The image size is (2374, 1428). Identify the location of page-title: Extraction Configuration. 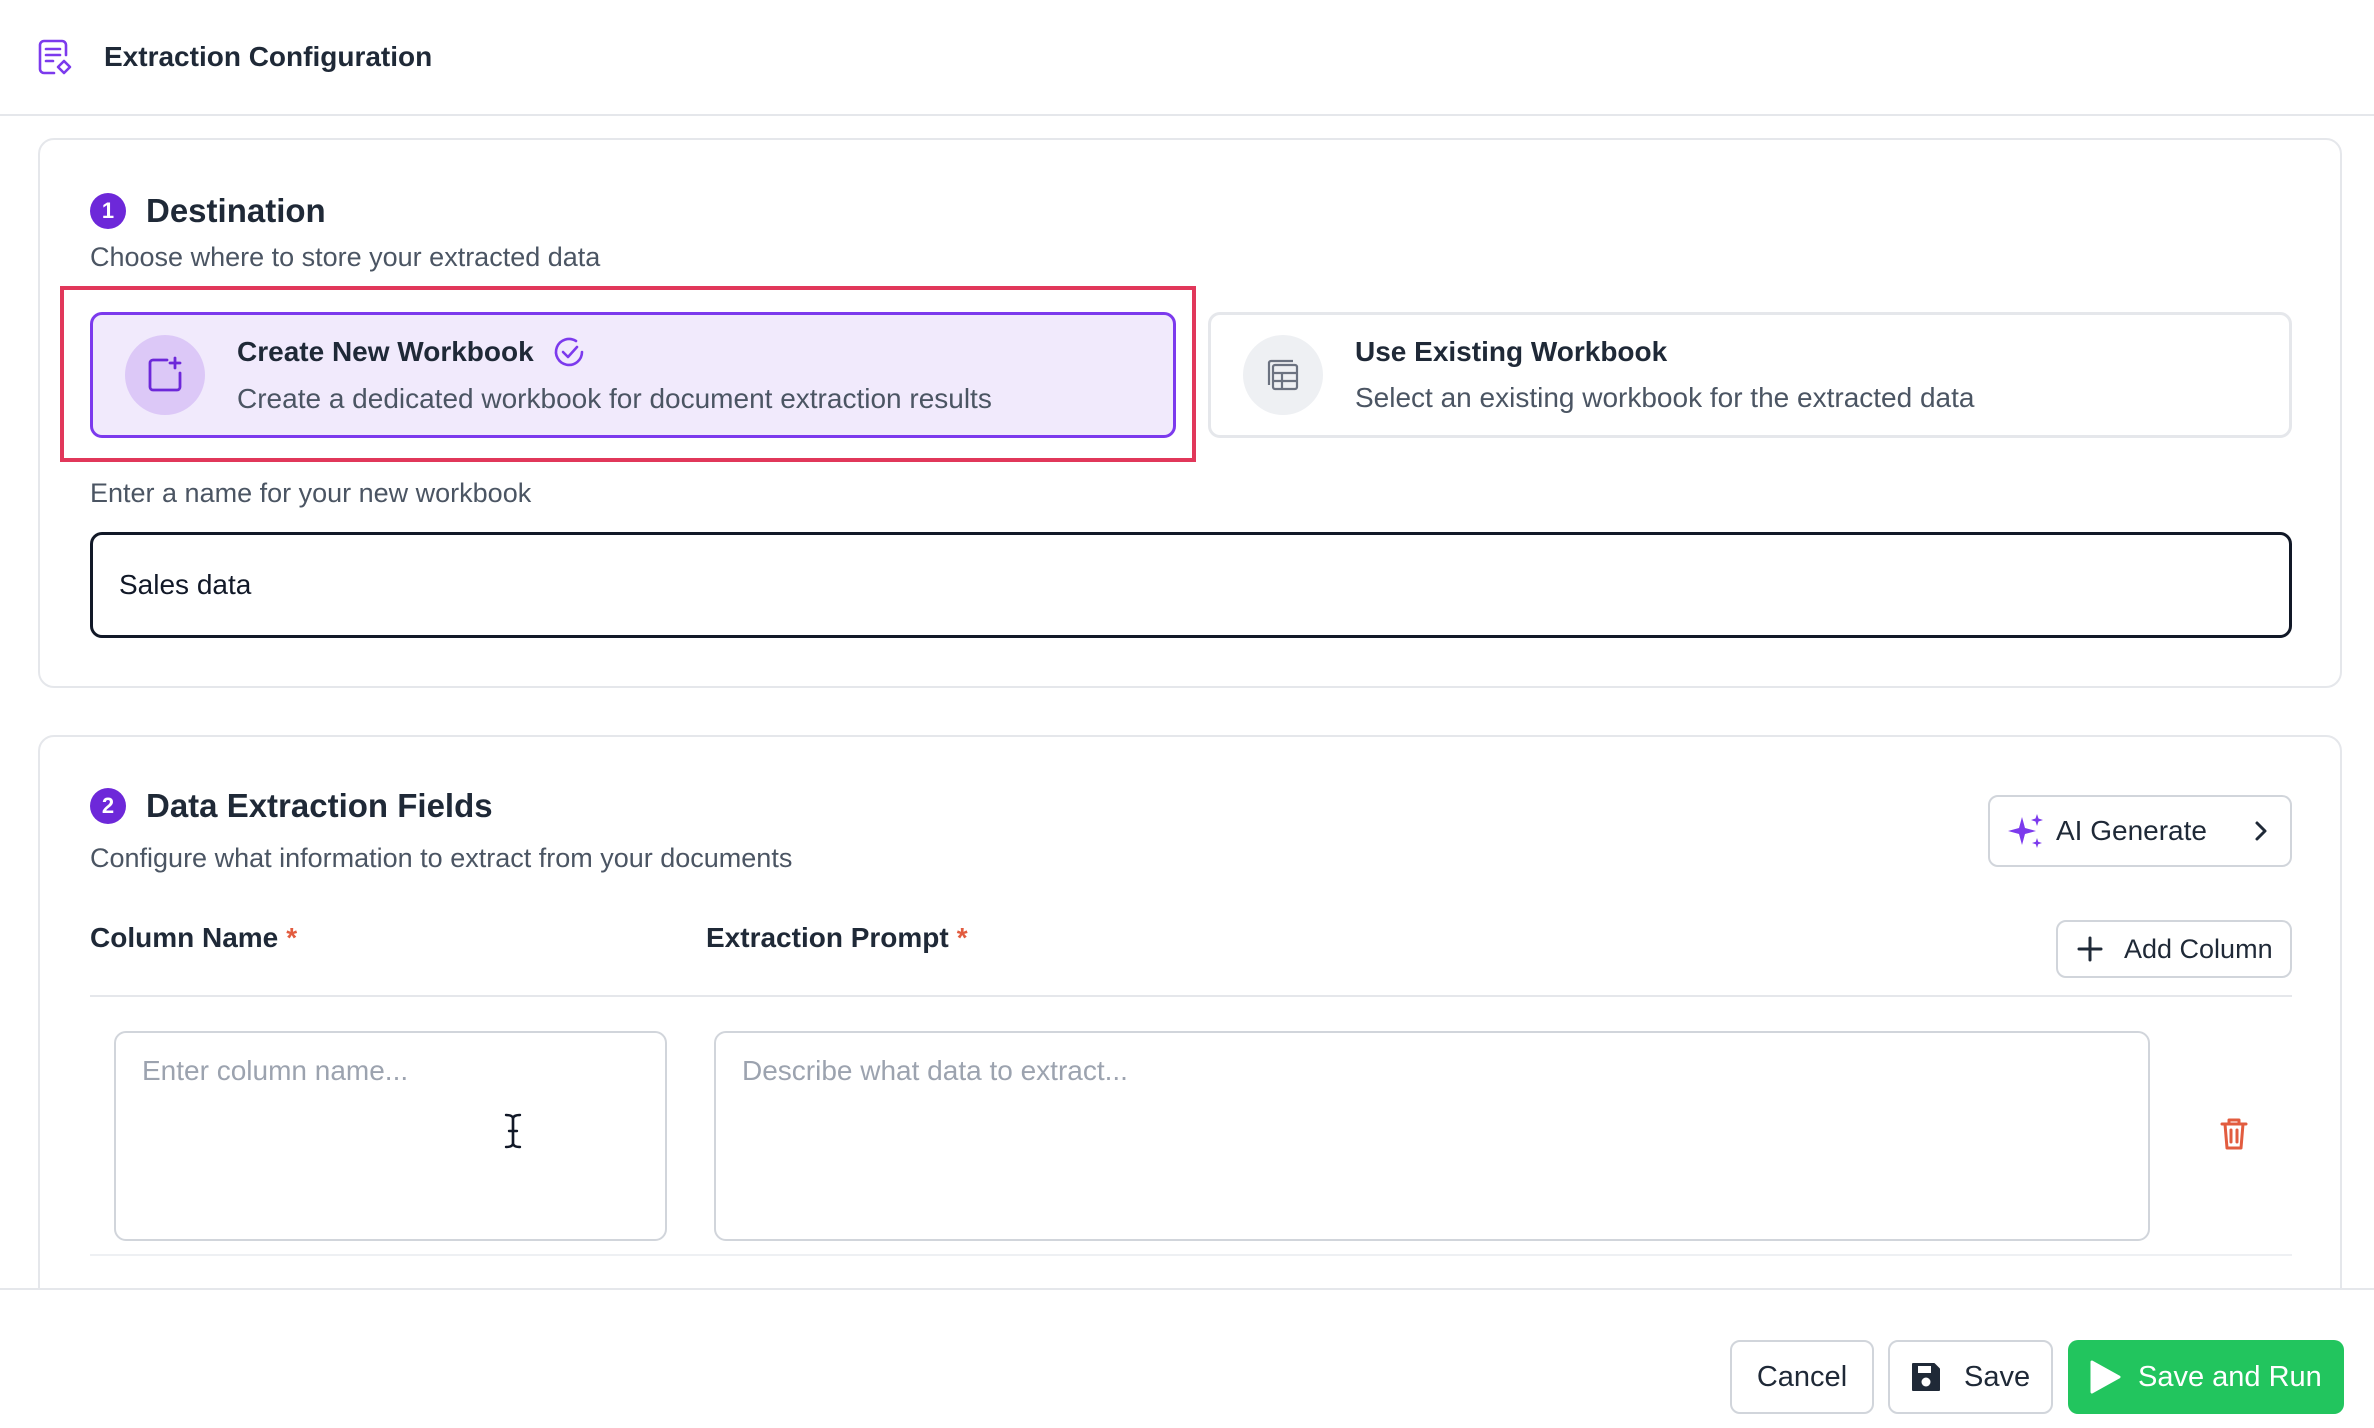
(268, 56).